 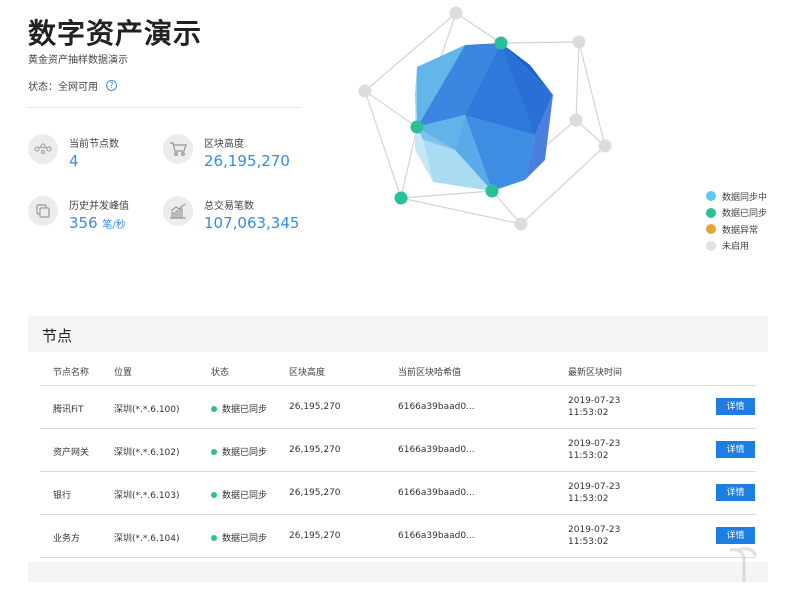 What do you see at coordinates (74, 161) in the screenshot?
I see `stat-value: 4` at bounding box center [74, 161].